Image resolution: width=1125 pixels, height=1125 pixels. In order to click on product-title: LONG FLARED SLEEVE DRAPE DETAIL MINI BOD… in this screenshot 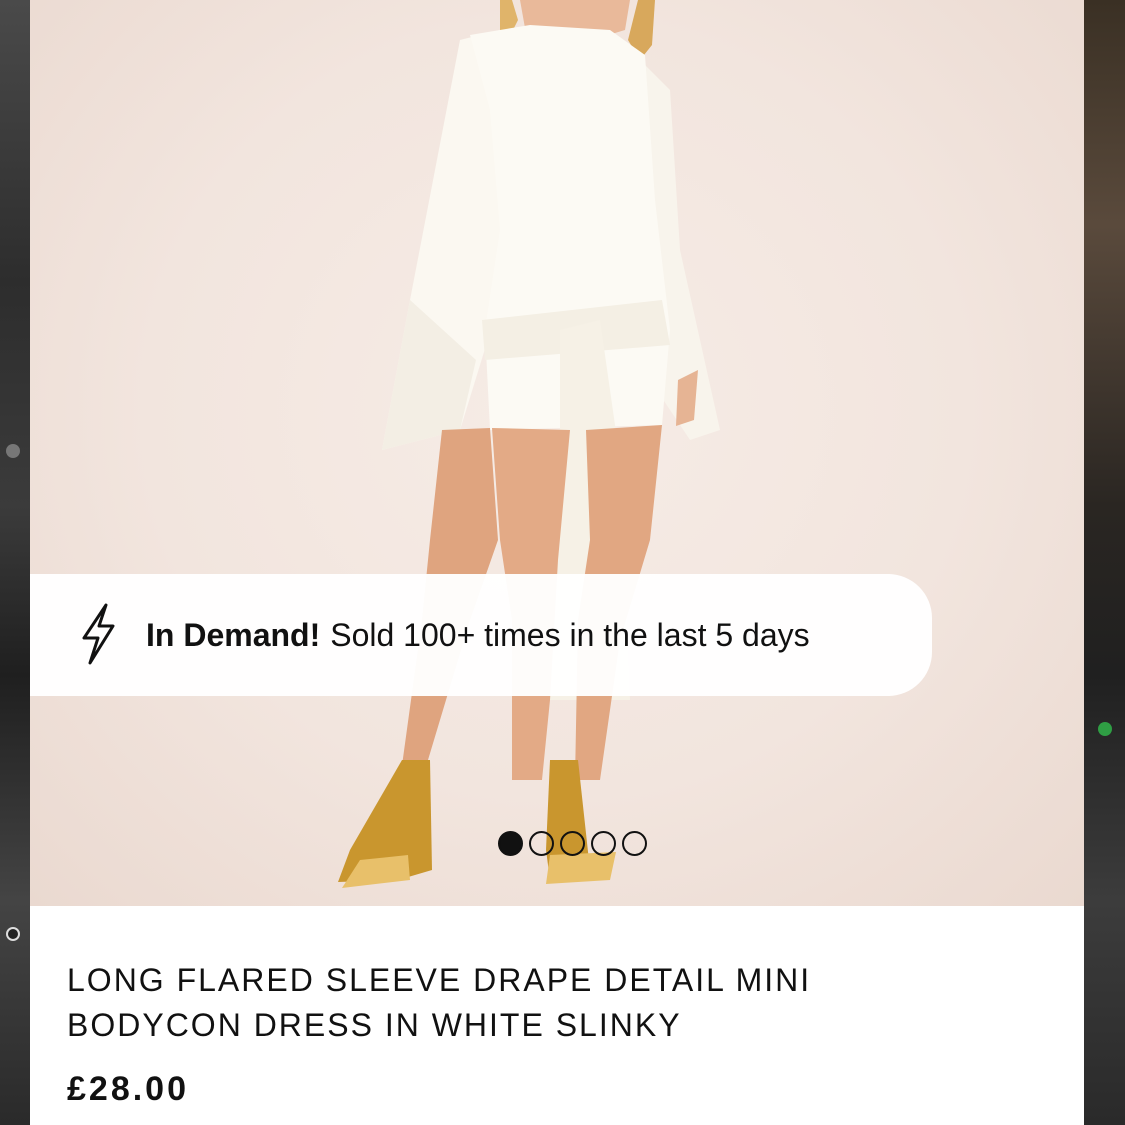, I will do `click(439, 1002)`.